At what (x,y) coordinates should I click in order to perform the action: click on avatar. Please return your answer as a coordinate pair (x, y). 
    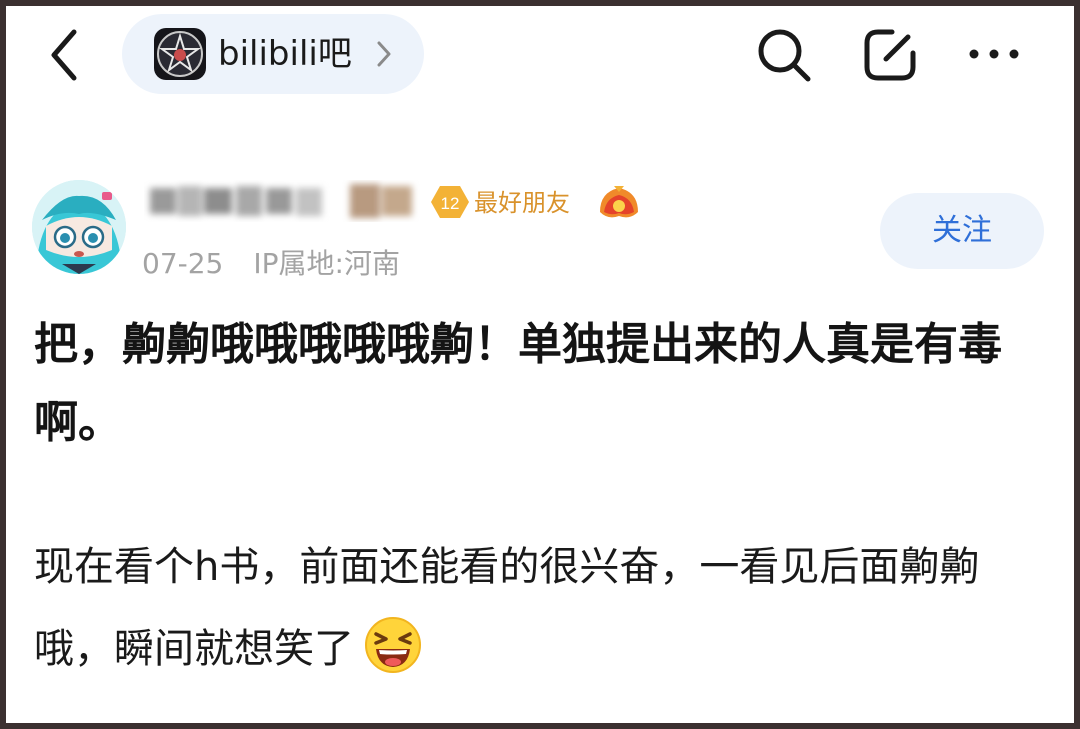
    Looking at the image, I should click on (79, 227).